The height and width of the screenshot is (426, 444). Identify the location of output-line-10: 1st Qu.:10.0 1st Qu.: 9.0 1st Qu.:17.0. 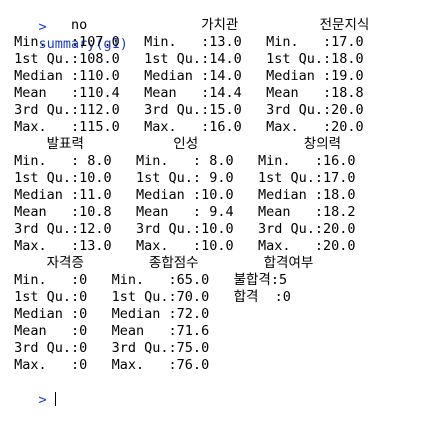
(189, 178).